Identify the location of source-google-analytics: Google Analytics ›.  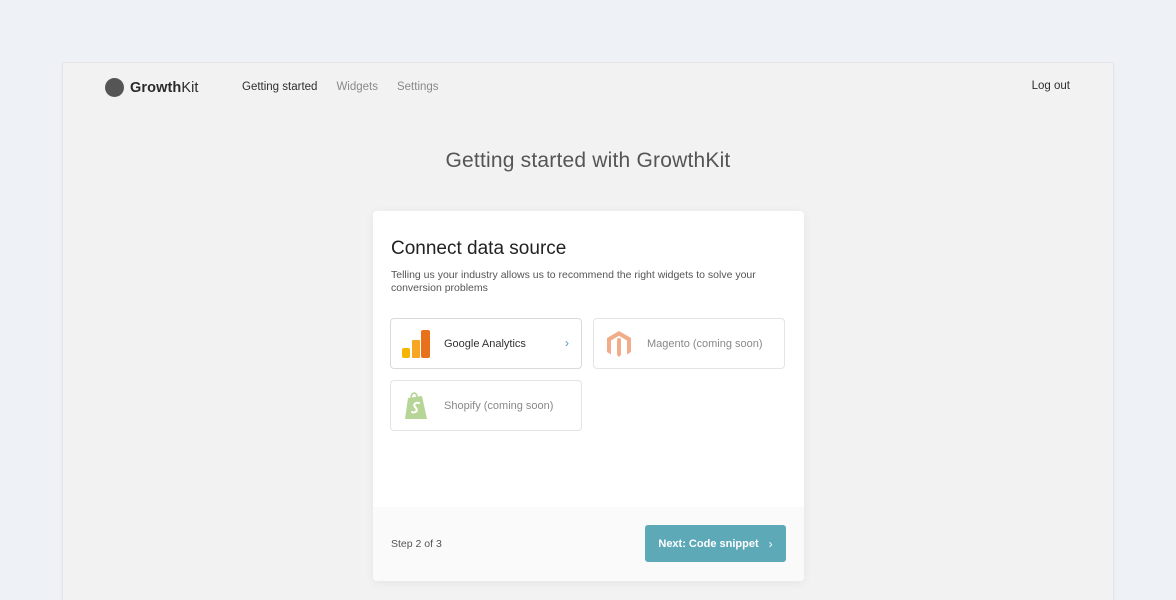
(486, 343).